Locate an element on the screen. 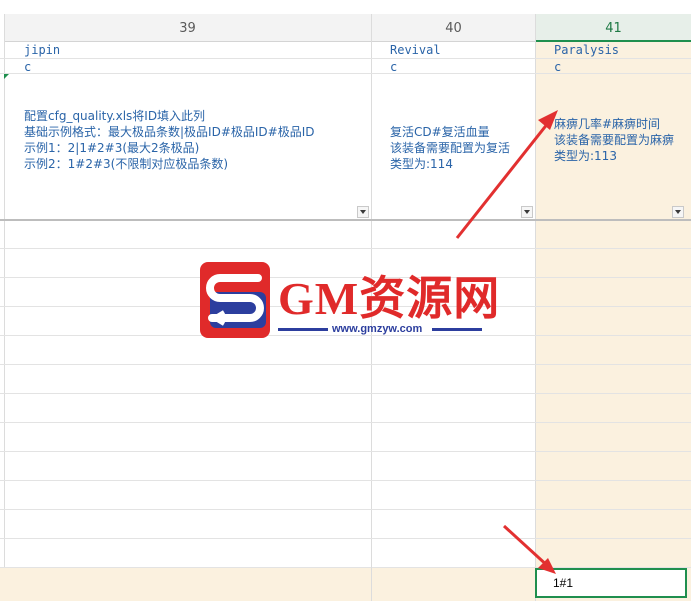  watermark-url: www.gmzyw.com is located at coordinates (377, 329).